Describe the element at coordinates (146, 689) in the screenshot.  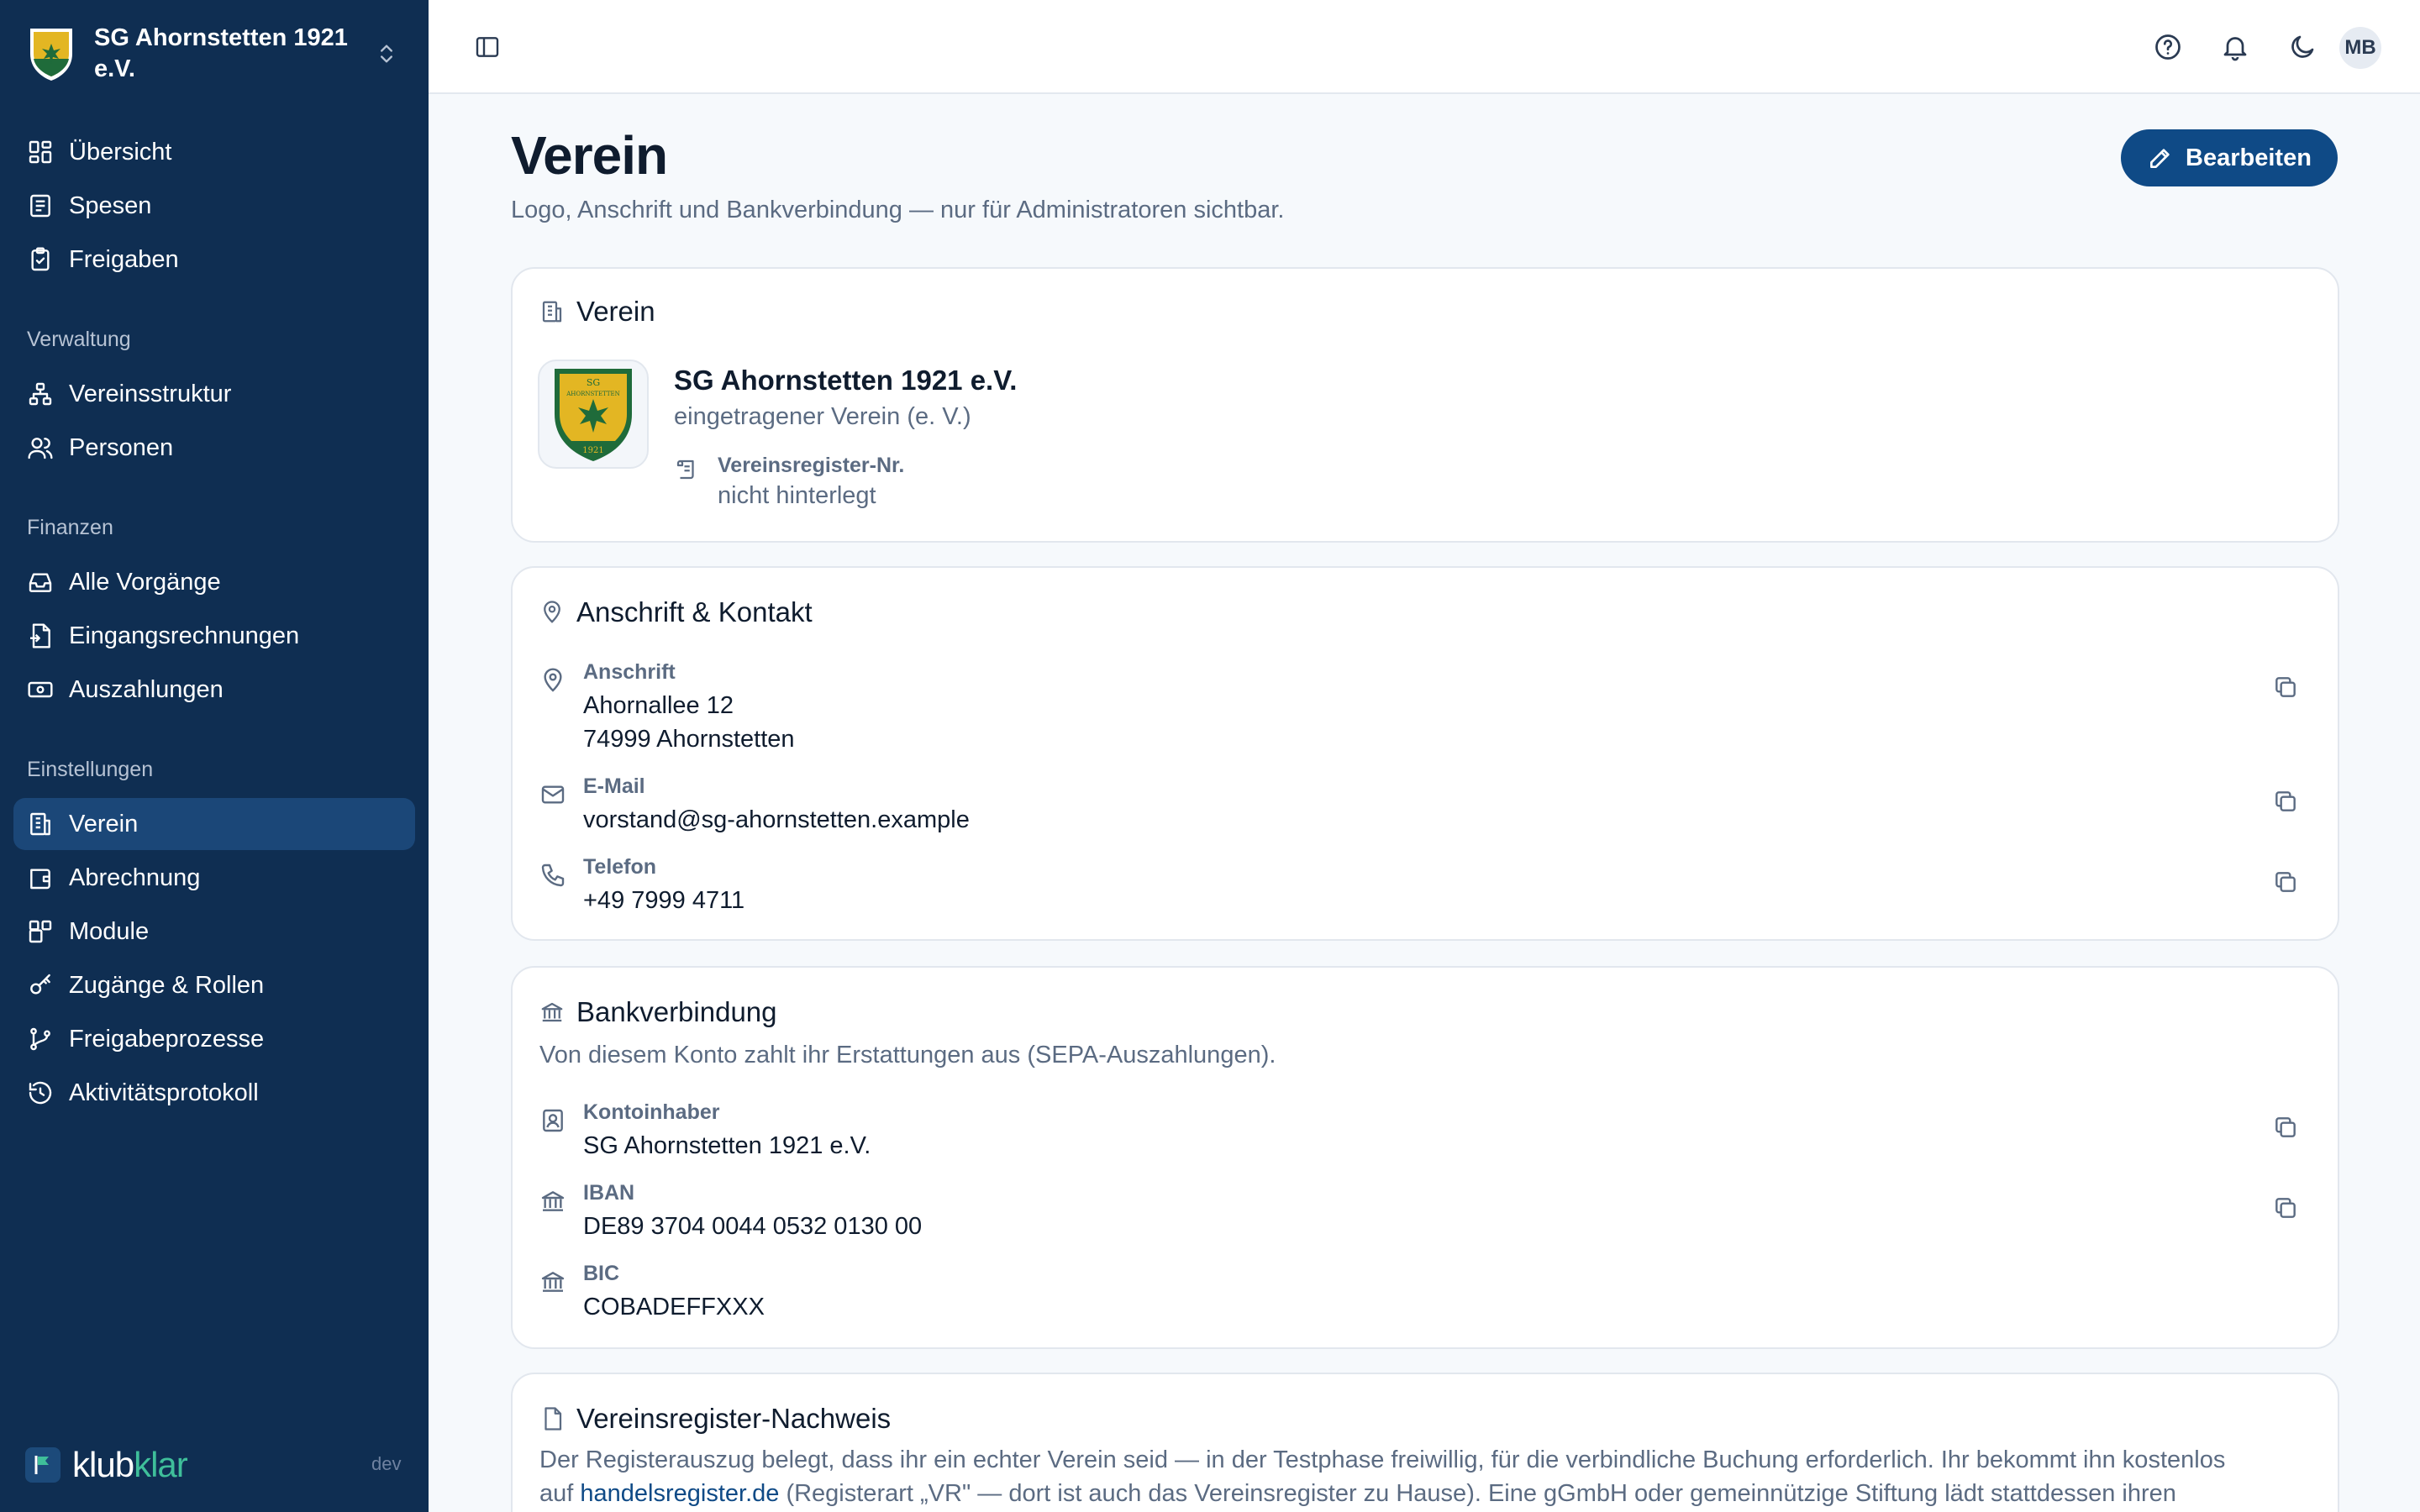
I see `nav-label: Auszahlungen` at that location.